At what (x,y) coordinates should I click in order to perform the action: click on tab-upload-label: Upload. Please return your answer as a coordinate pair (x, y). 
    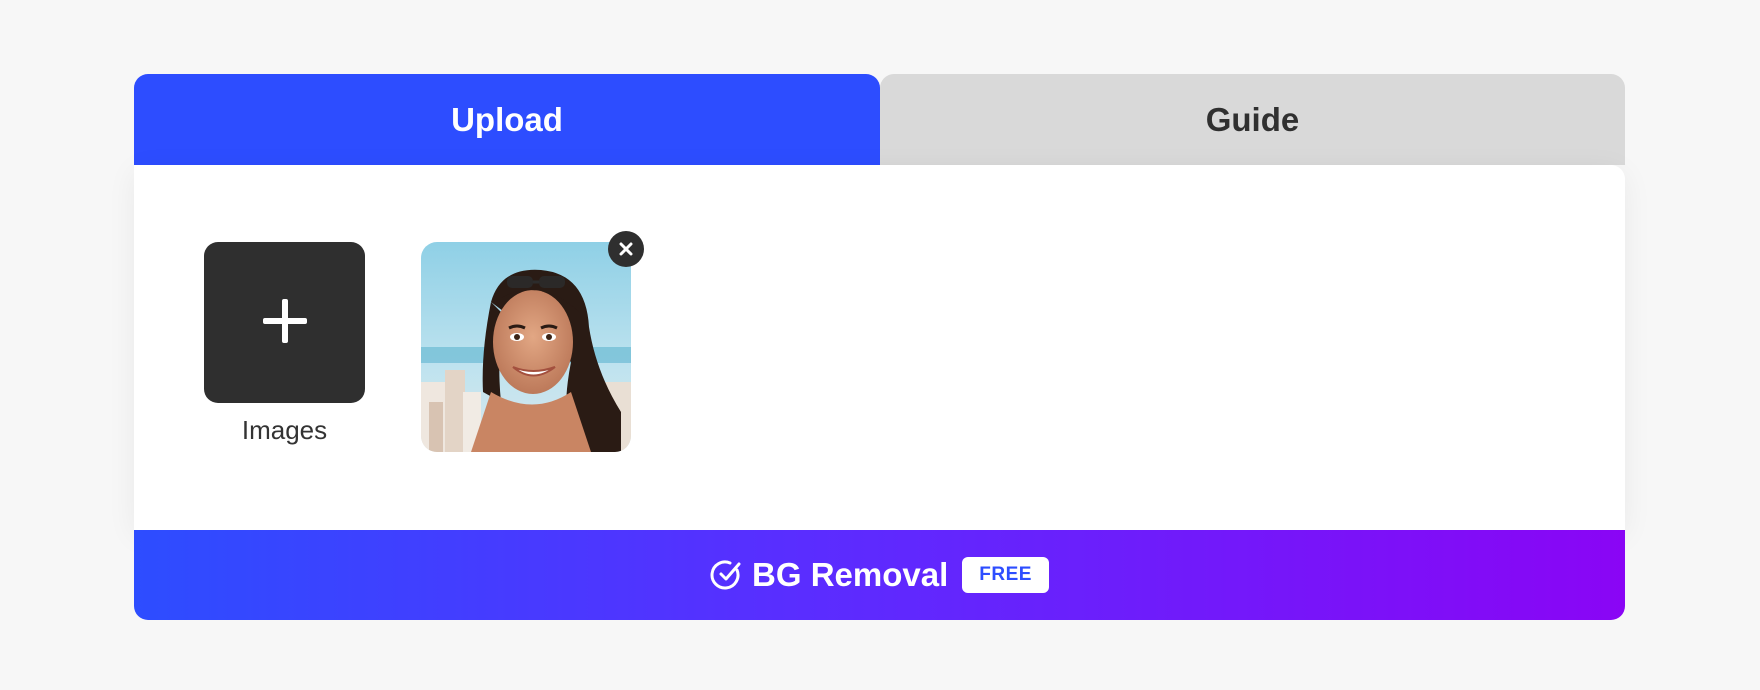
    Looking at the image, I should click on (507, 119).